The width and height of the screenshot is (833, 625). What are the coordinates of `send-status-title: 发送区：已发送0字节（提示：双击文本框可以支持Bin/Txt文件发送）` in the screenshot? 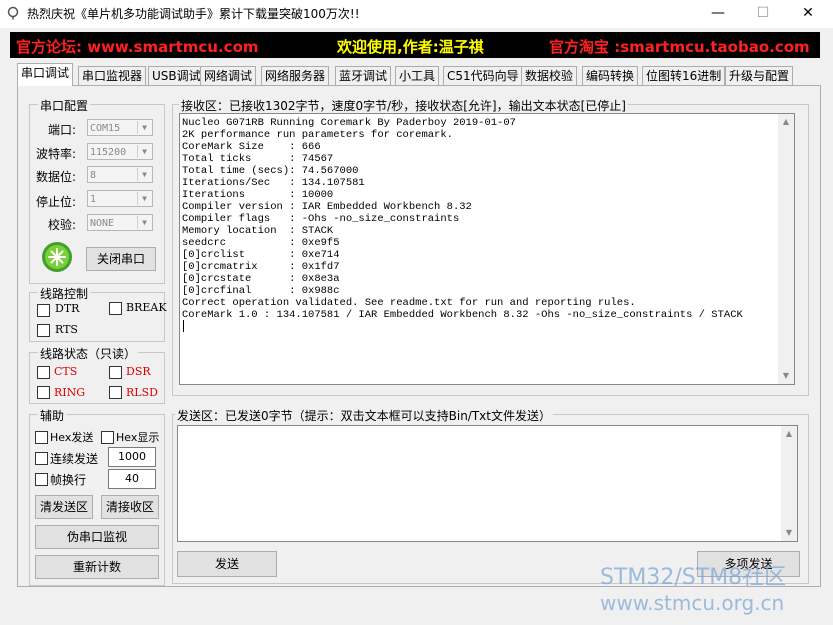 It's located at (364, 415).